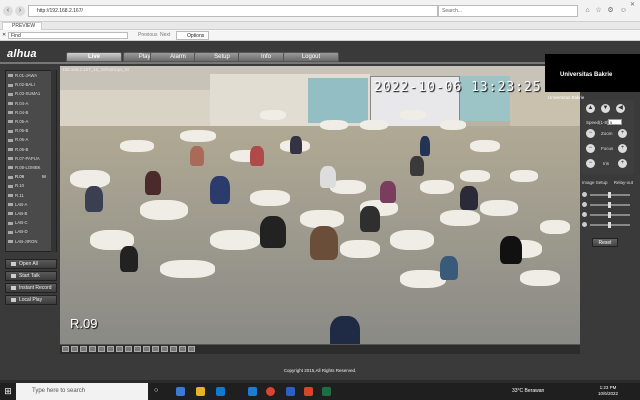  I want to click on gear-icon: ⚙, so click(610, 10).